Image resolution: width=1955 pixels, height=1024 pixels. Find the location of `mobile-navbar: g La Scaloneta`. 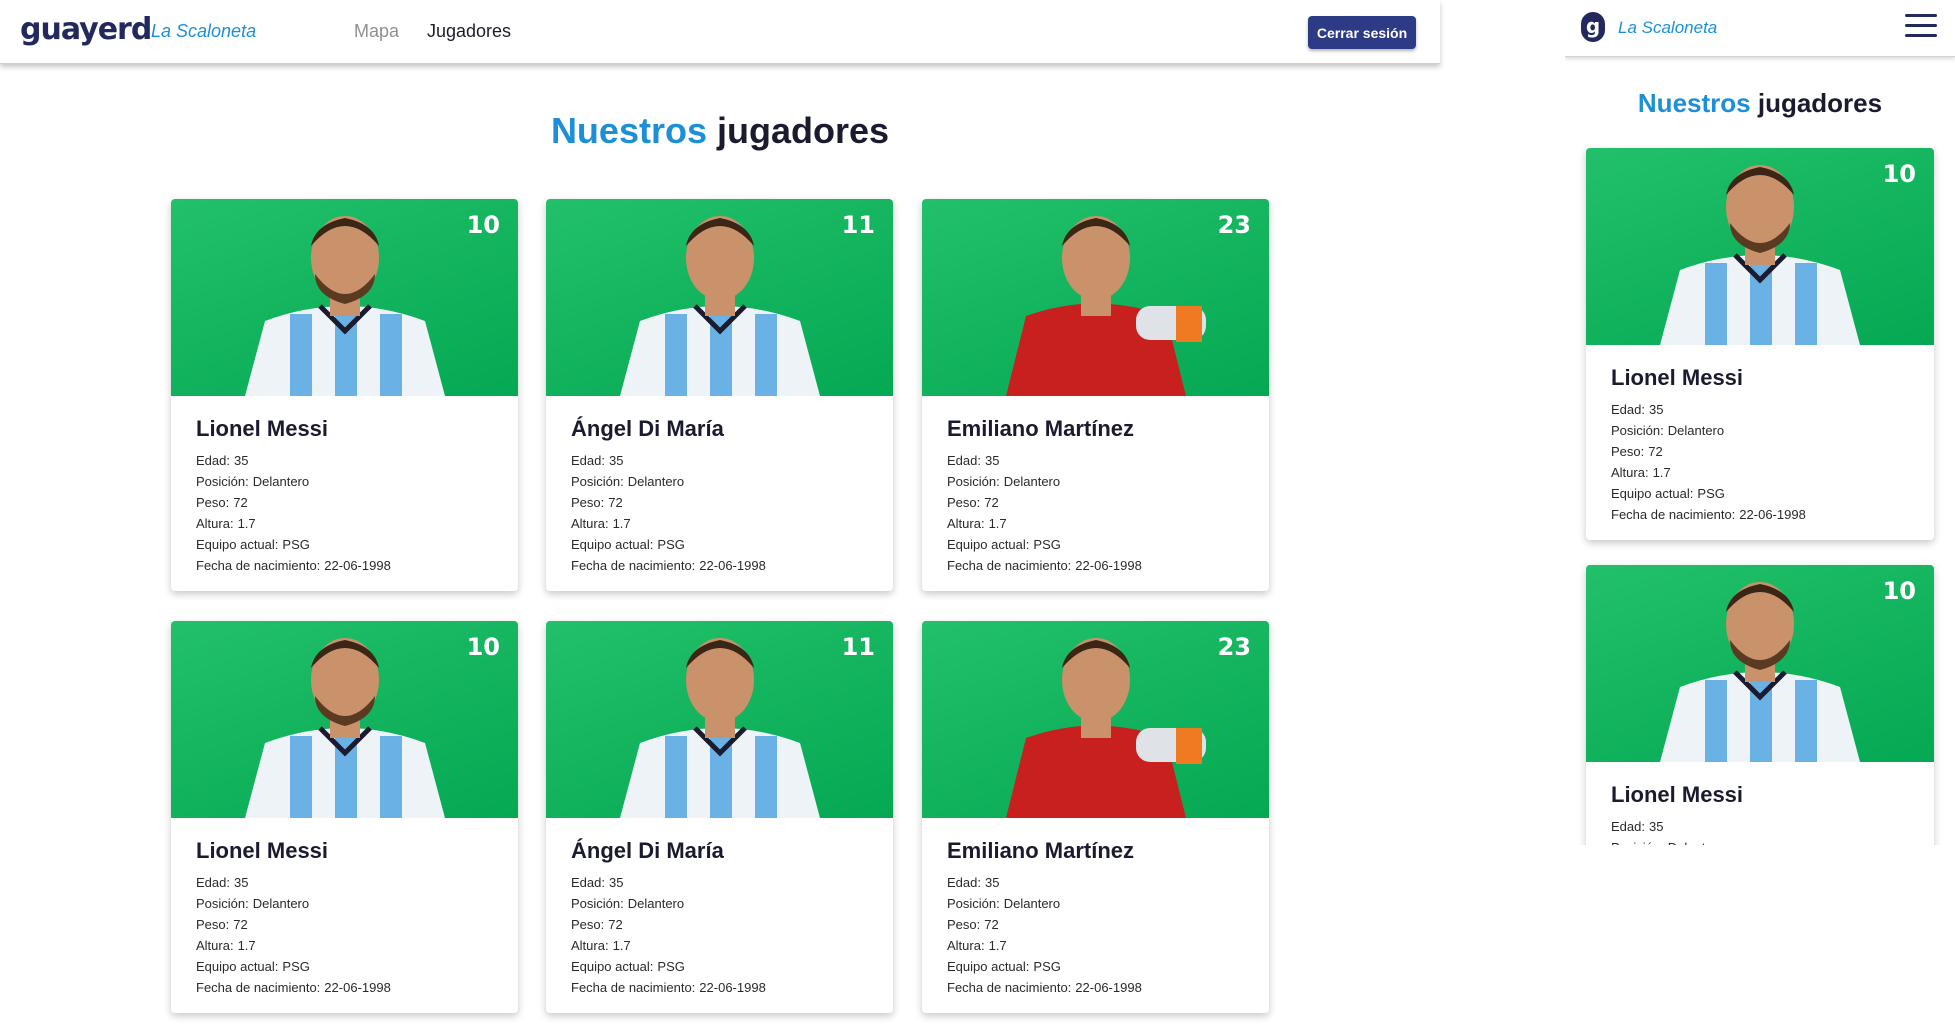

mobile-navbar: g La Scaloneta is located at coordinates (1760, 28).